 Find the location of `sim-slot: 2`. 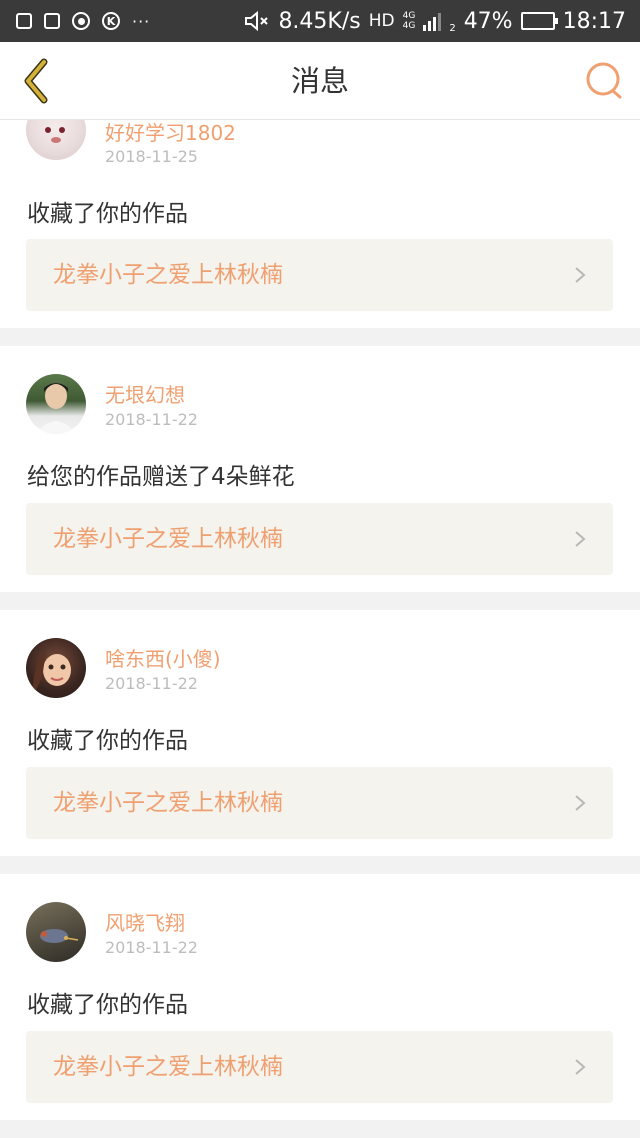

sim-slot: 2 is located at coordinates (452, 28).